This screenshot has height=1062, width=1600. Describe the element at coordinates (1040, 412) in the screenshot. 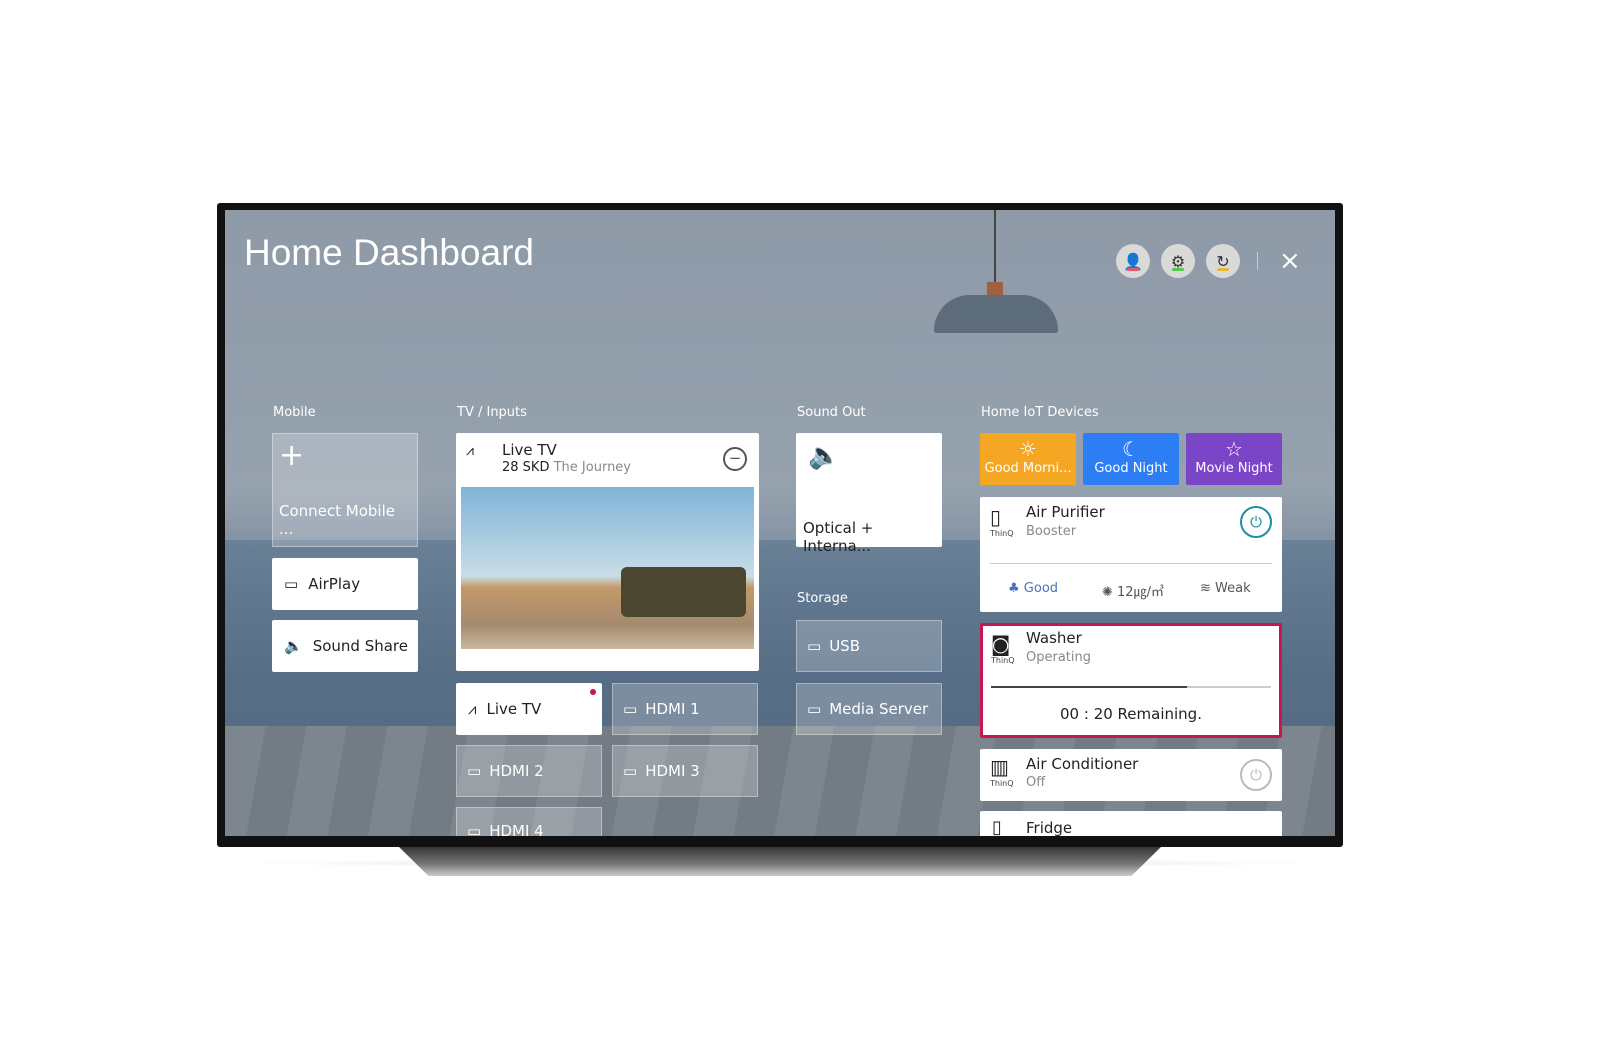

I see `section-iot-label: Home IoT Devices` at that location.